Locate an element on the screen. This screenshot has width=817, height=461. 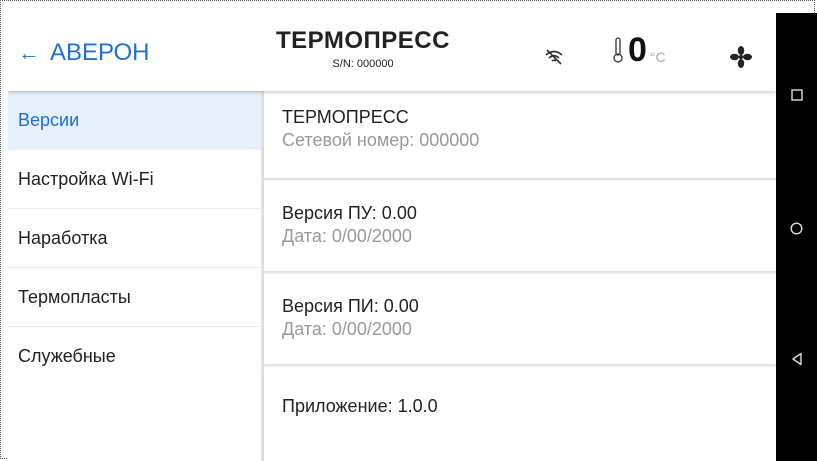
recent-apps-button is located at coordinates (796, 95).